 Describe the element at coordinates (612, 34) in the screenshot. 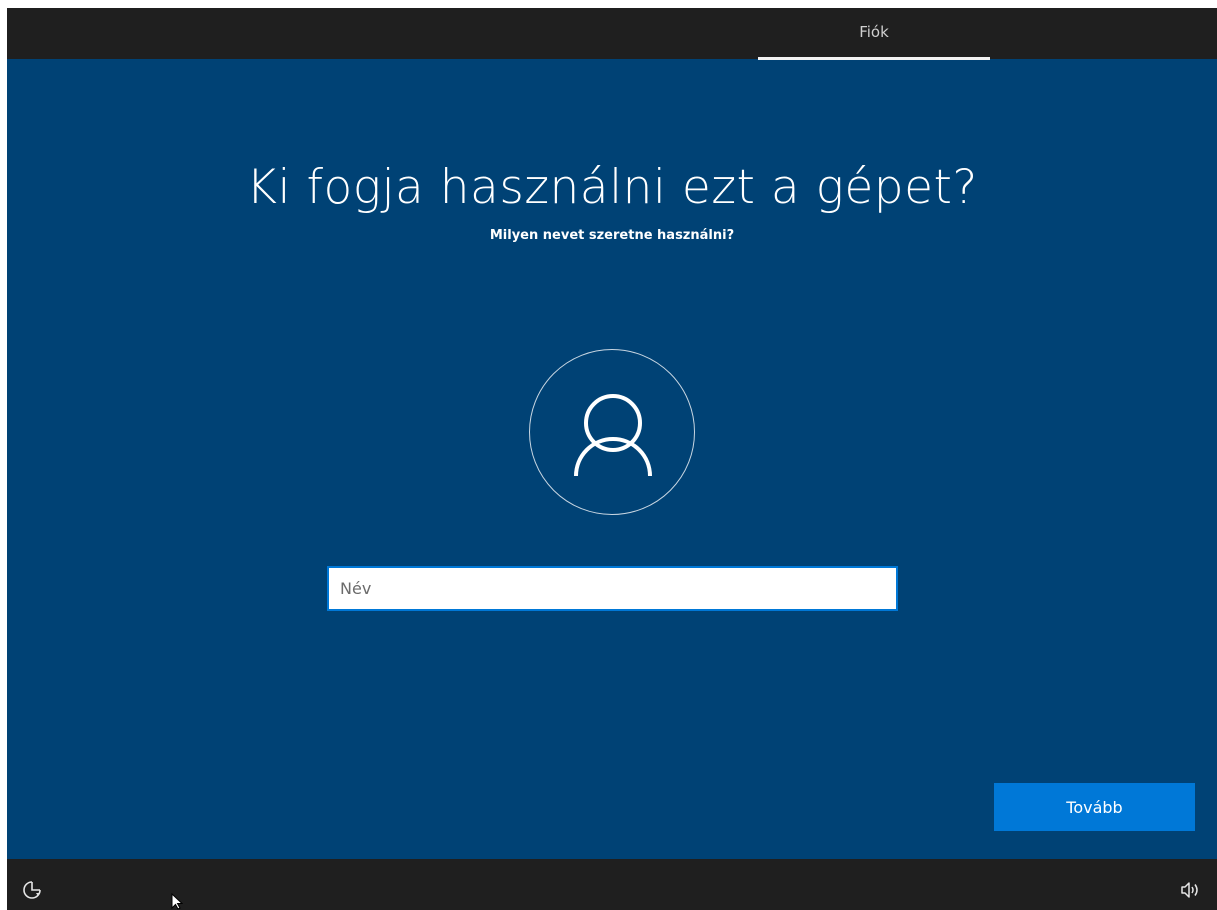

I see `top-bar: Fiók` at that location.